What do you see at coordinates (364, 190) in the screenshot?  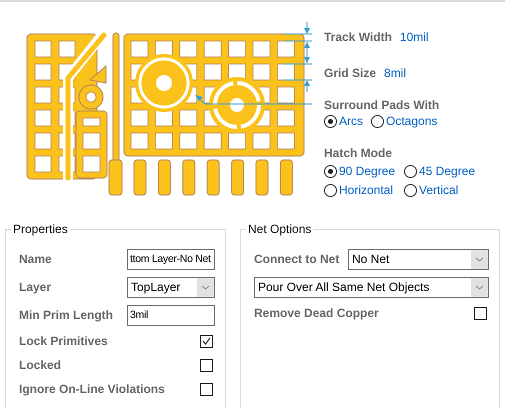 I see `radio-option: Horizontal` at bounding box center [364, 190].